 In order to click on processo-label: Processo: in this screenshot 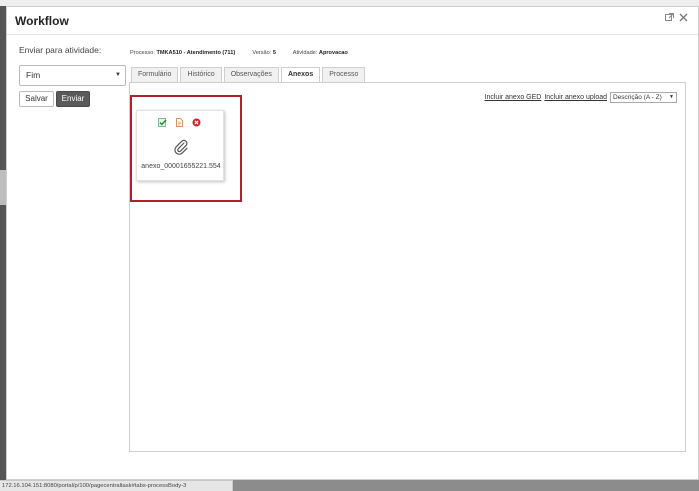, I will do `click(142, 53)`.